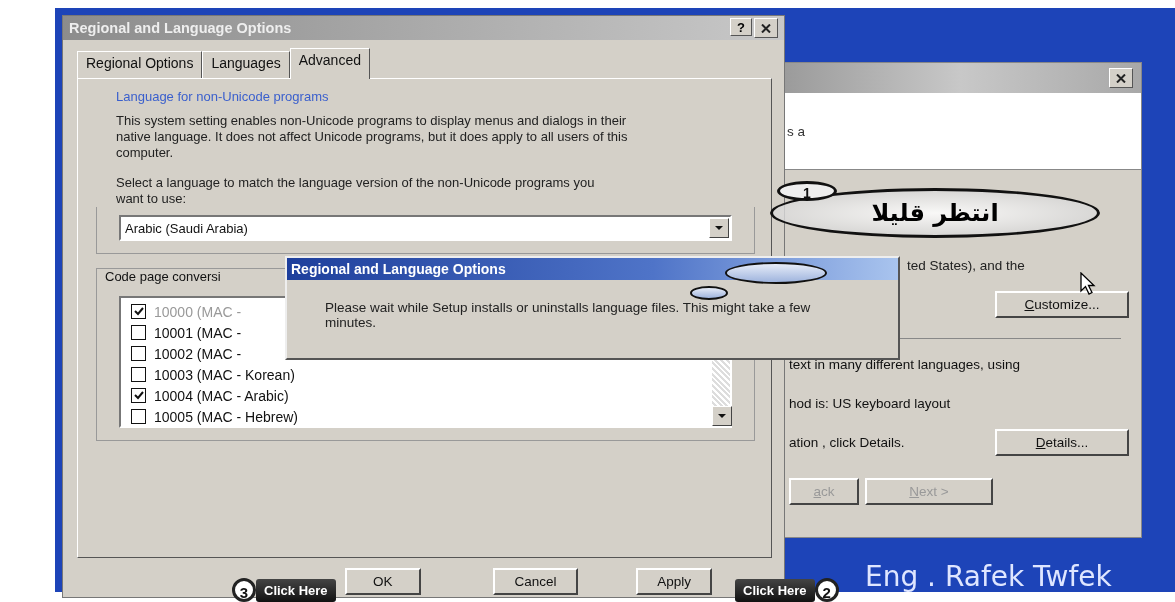 This screenshot has width=1175, height=602. I want to click on header-text: s a, so click(796, 131).